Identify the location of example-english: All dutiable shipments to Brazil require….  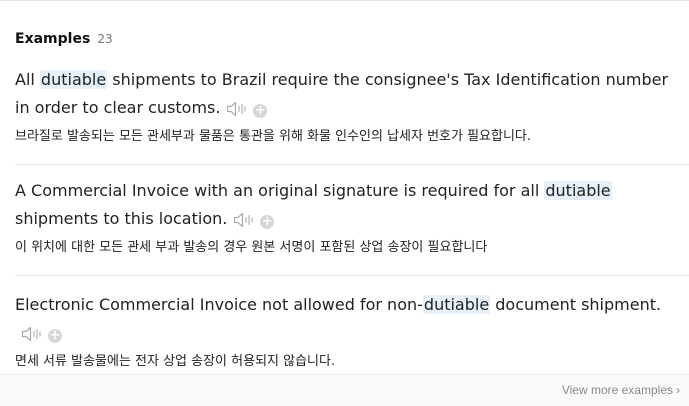
(351, 96).